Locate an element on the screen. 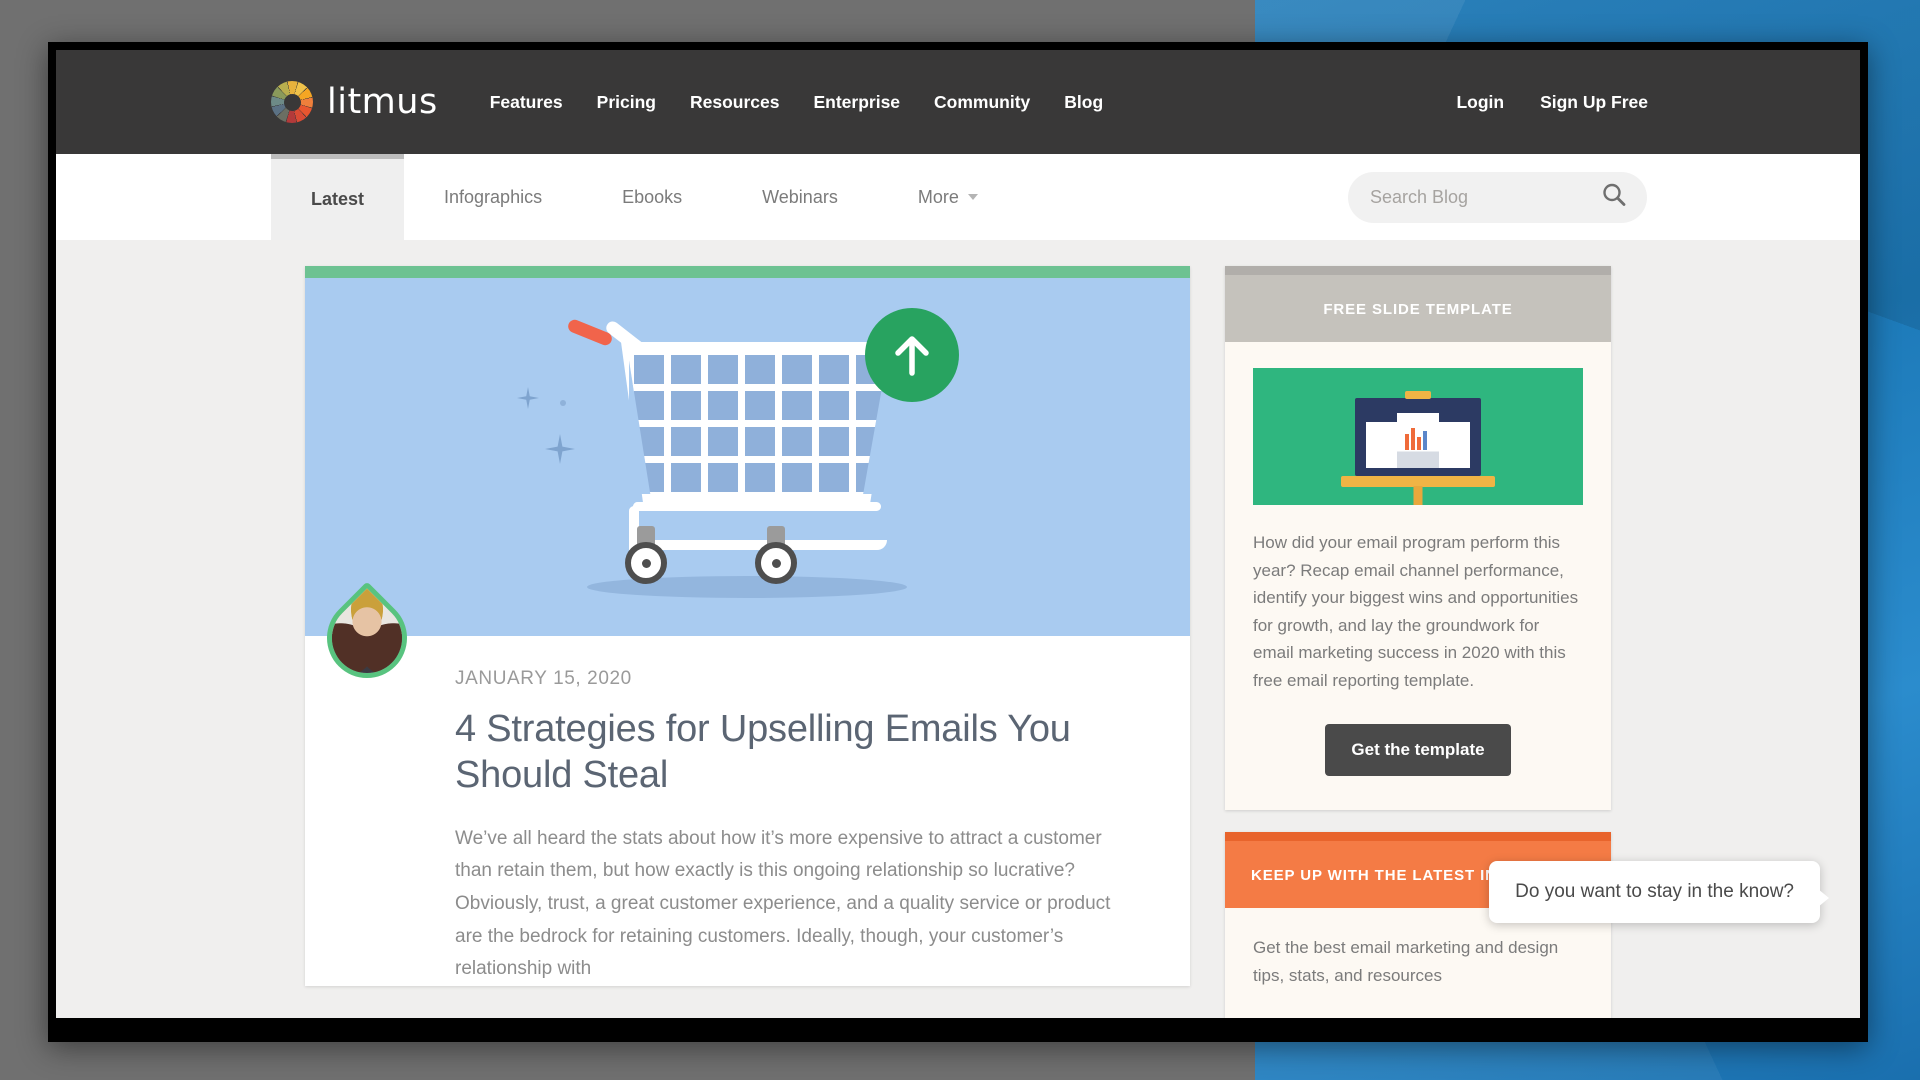 Image resolution: width=1920 pixels, height=1080 pixels. blog-tabs: Latest Infographics Ebooks Webinars More is located at coordinates (644, 197).